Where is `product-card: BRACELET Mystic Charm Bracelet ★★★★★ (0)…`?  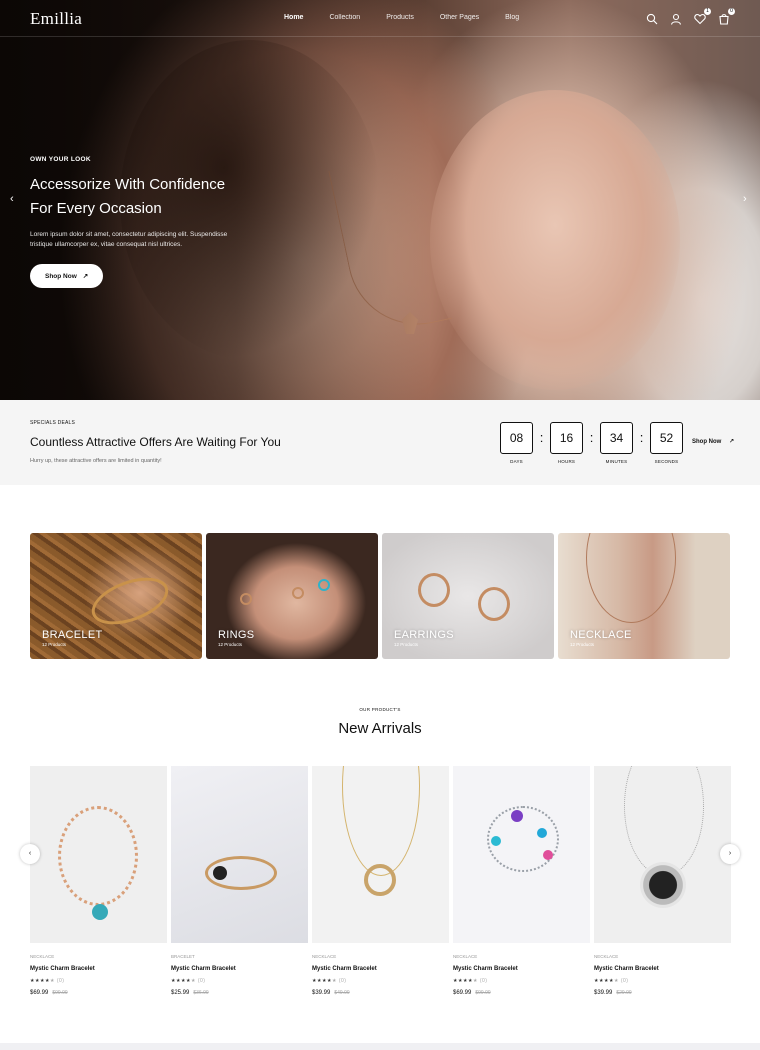
product-card: BRACELET Mystic Charm Bracelet ★★★★★ (0)… is located at coordinates (239, 881).